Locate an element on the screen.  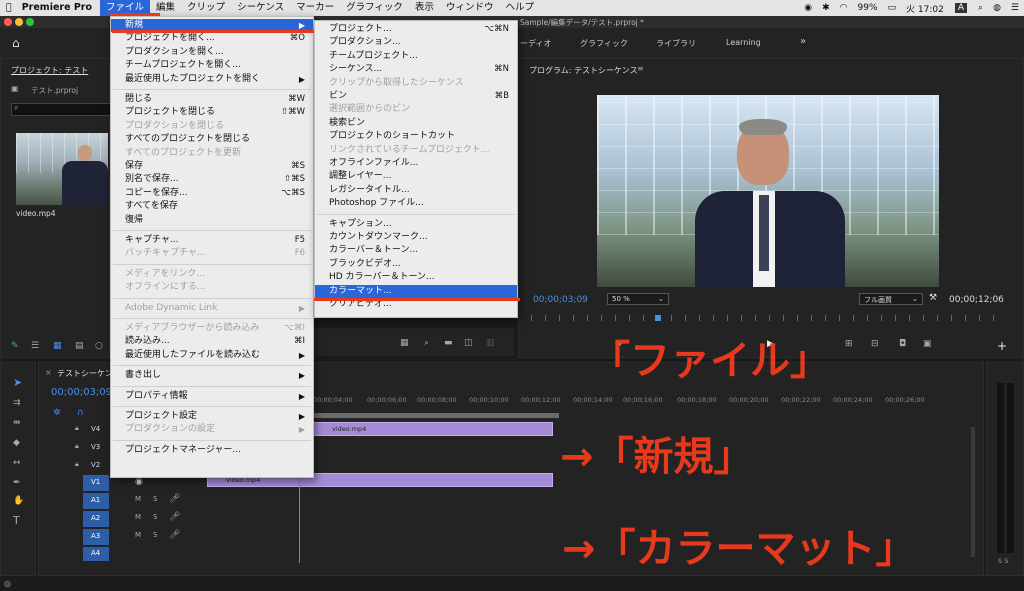
file-menu-item: プロジェクトを閉じる ⇧⌘W is located at coordinates (212, 112).